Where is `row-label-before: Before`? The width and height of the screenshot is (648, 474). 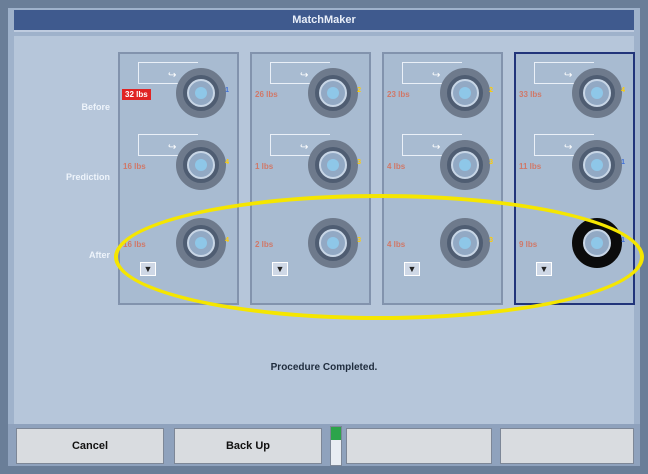 row-label-before: Before is located at coordinates (95, 107).